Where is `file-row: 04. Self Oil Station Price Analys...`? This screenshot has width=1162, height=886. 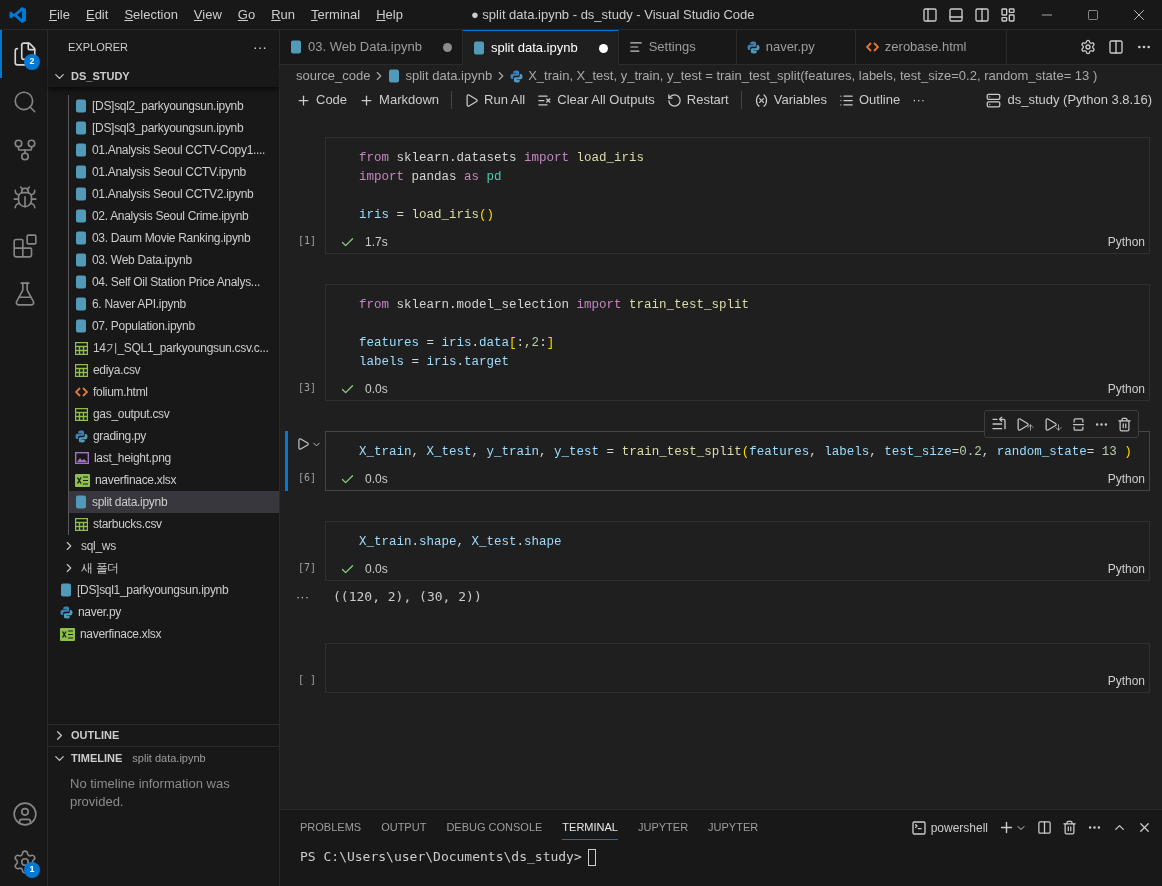
file-row: 04. Self Oil Station Price Analys... is located at coordinates (174, 282).